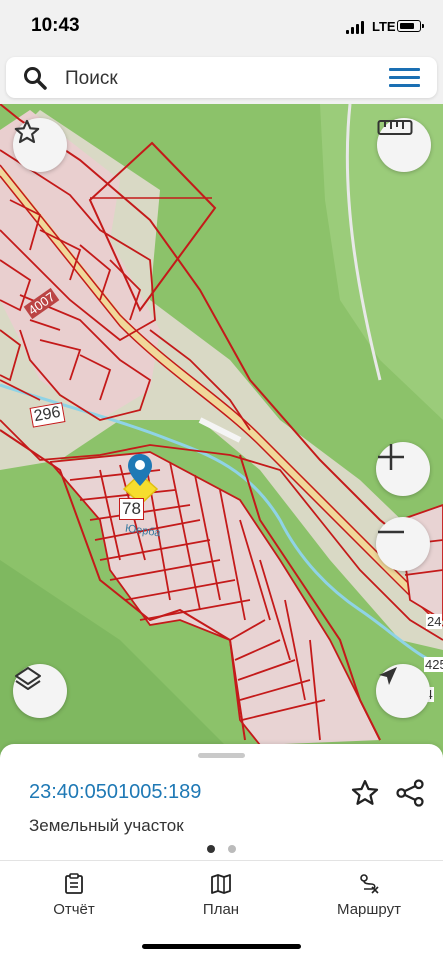 This screenshot has height=960, width=443. What do you see at coordinates (433, 664) in the screenshot?
I see `map-label: 425` at bounding box center [433, 664].